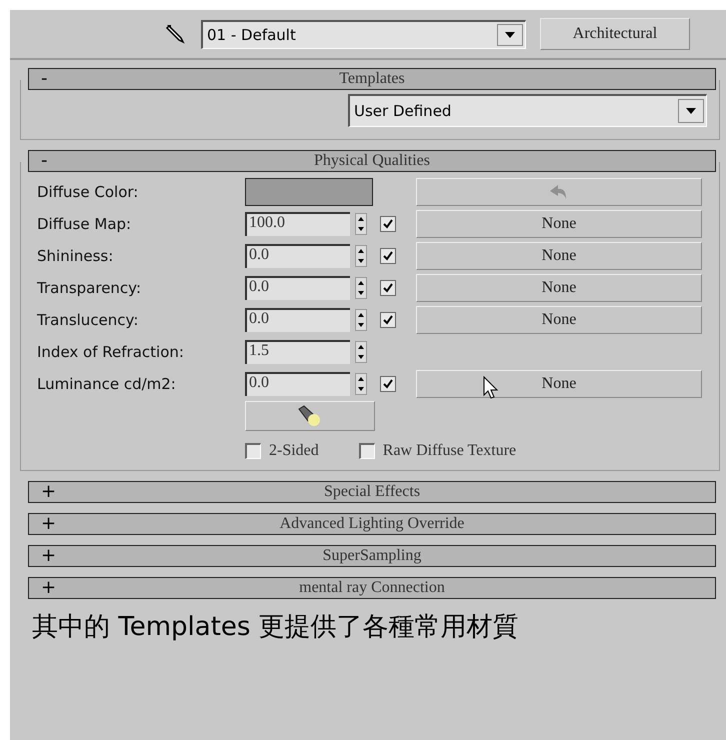  Describe the element at coordinates (294, 451) in the screenshot. I see `checkbox-label: 2-Sided` at that location.